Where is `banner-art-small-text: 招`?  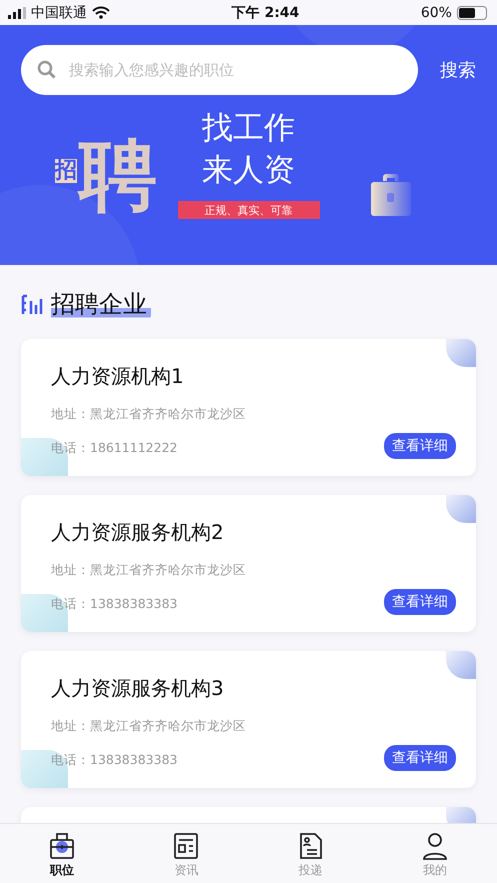 banner-art-small-text: 招 is located at coordinates (66, 171).